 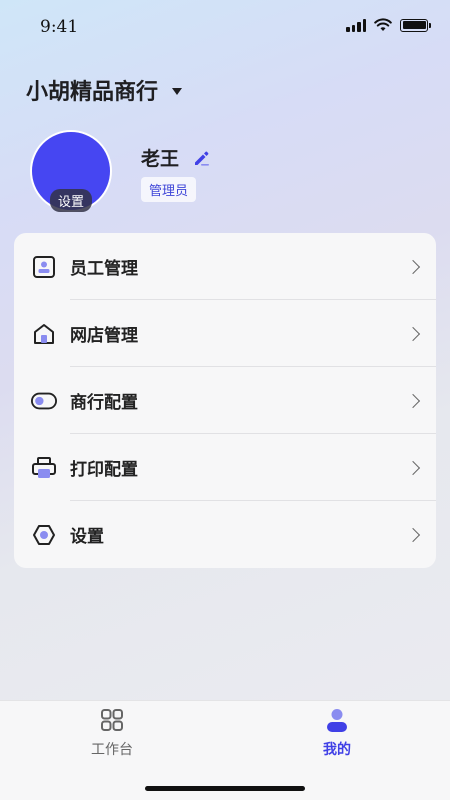 What do you see at coordinates (44, 401) in the screenshot?
I see `toggle-icon` at bounding box center [44, 401].